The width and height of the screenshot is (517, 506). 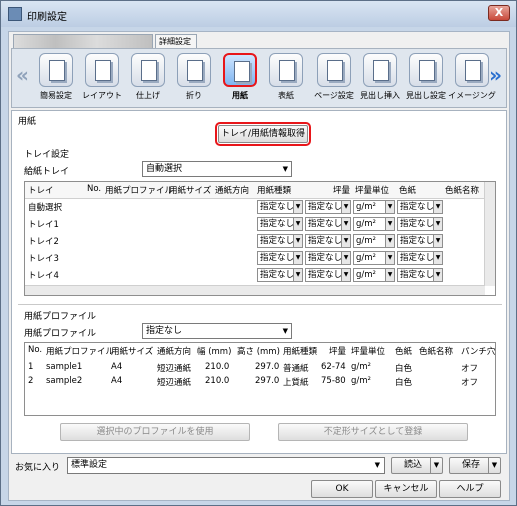 What do you see at coordinates (15, 14) in the screenshot?
I see `printer-icon` at bounding box center [15, 14].